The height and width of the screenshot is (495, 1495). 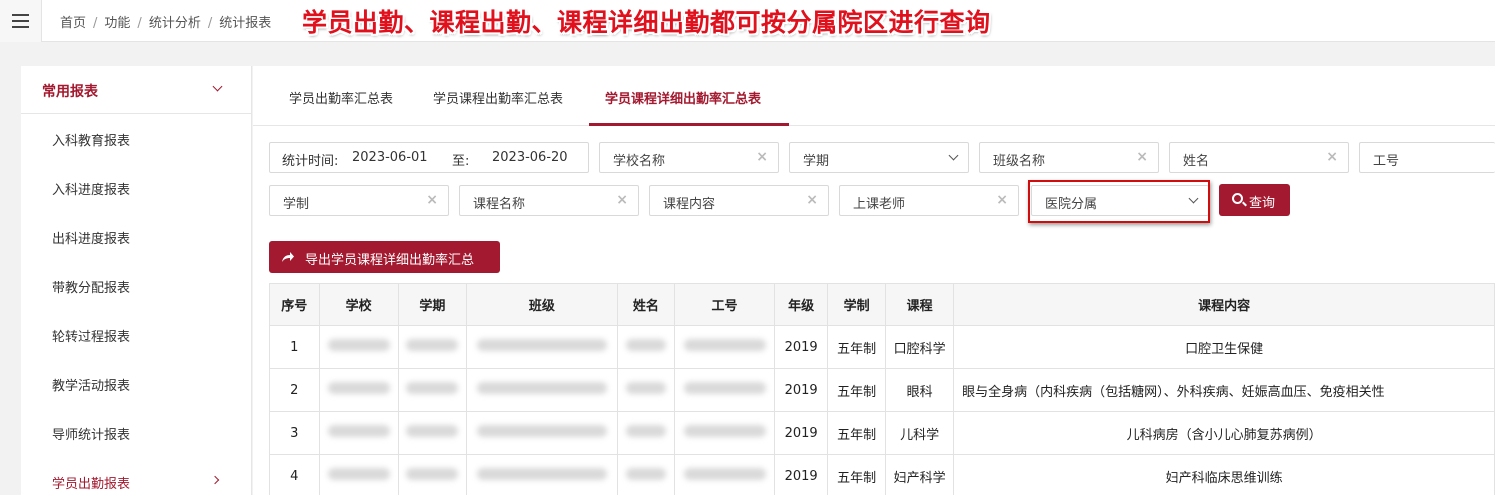 I want to click on tab-course-detail-attendance-summary: 学员课程详细出勤率汇总表, so click(x=683, y=97).